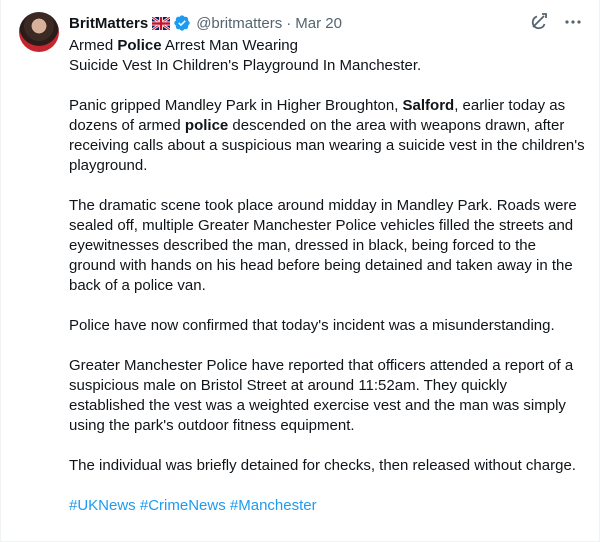 The width and height of the screenshot is (600, 542). Describe the element at coordinates (93, 45) in the screenshot. I see `title-text: Armed` at that location.